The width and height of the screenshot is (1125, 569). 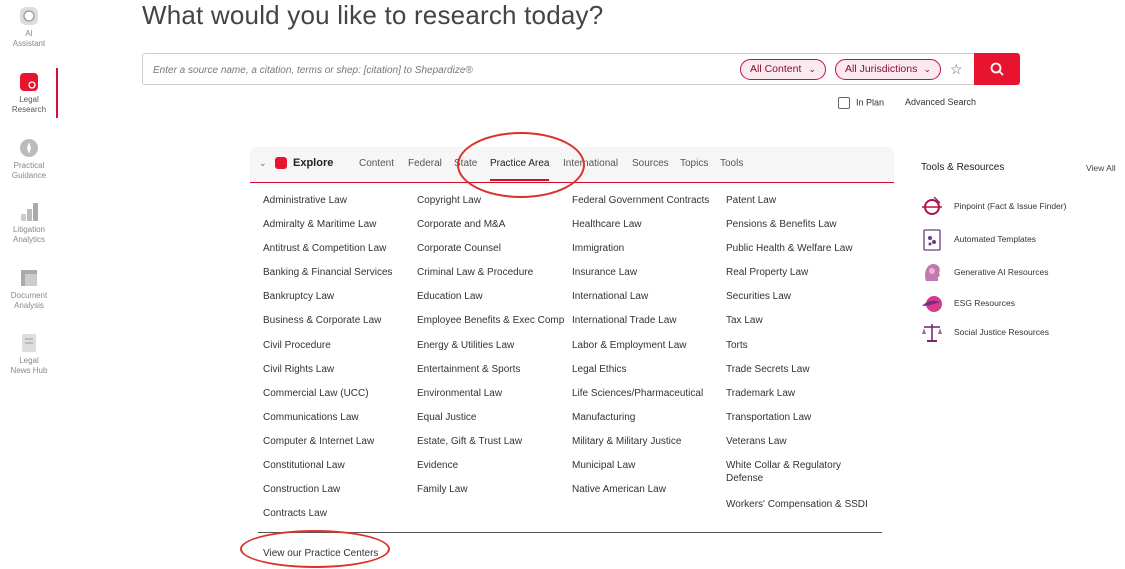 What do you see at coordinates (337, 230) in the screenshot?
I see `practice-area-link: Admiralty & Maritime Law` at bounding box center [337, 230].